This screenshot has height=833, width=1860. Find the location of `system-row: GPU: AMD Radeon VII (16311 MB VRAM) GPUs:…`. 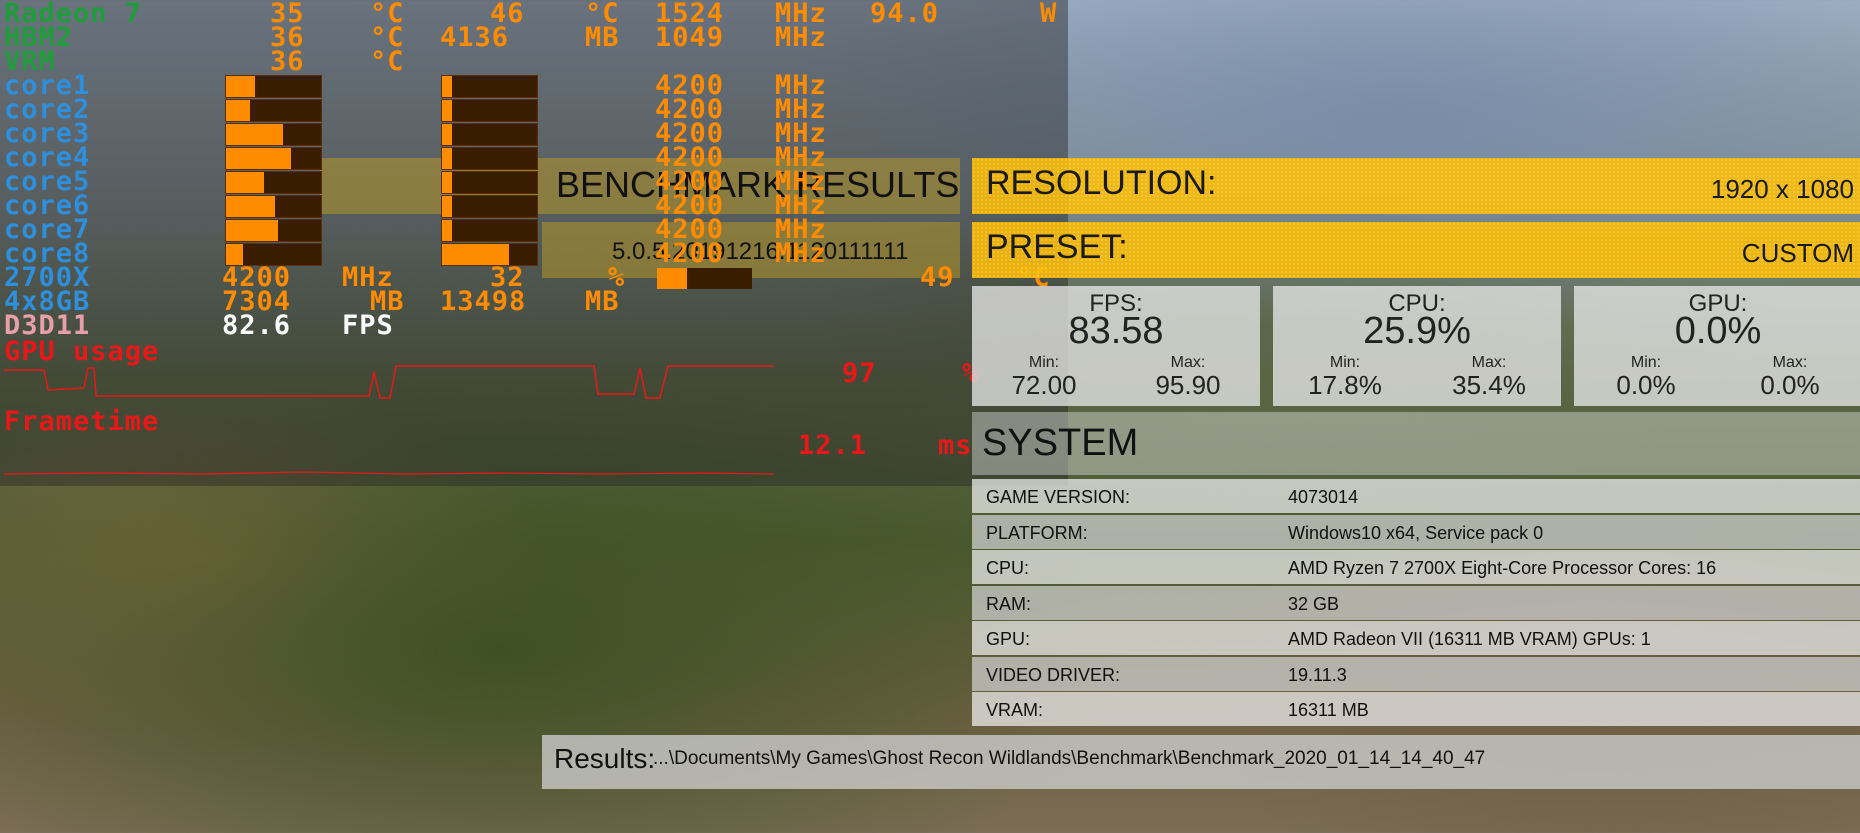

system-row: GPU: AMD Radeon VII (16311 MB VRAM) GPUs:… is located at coordinates (1416, 638).